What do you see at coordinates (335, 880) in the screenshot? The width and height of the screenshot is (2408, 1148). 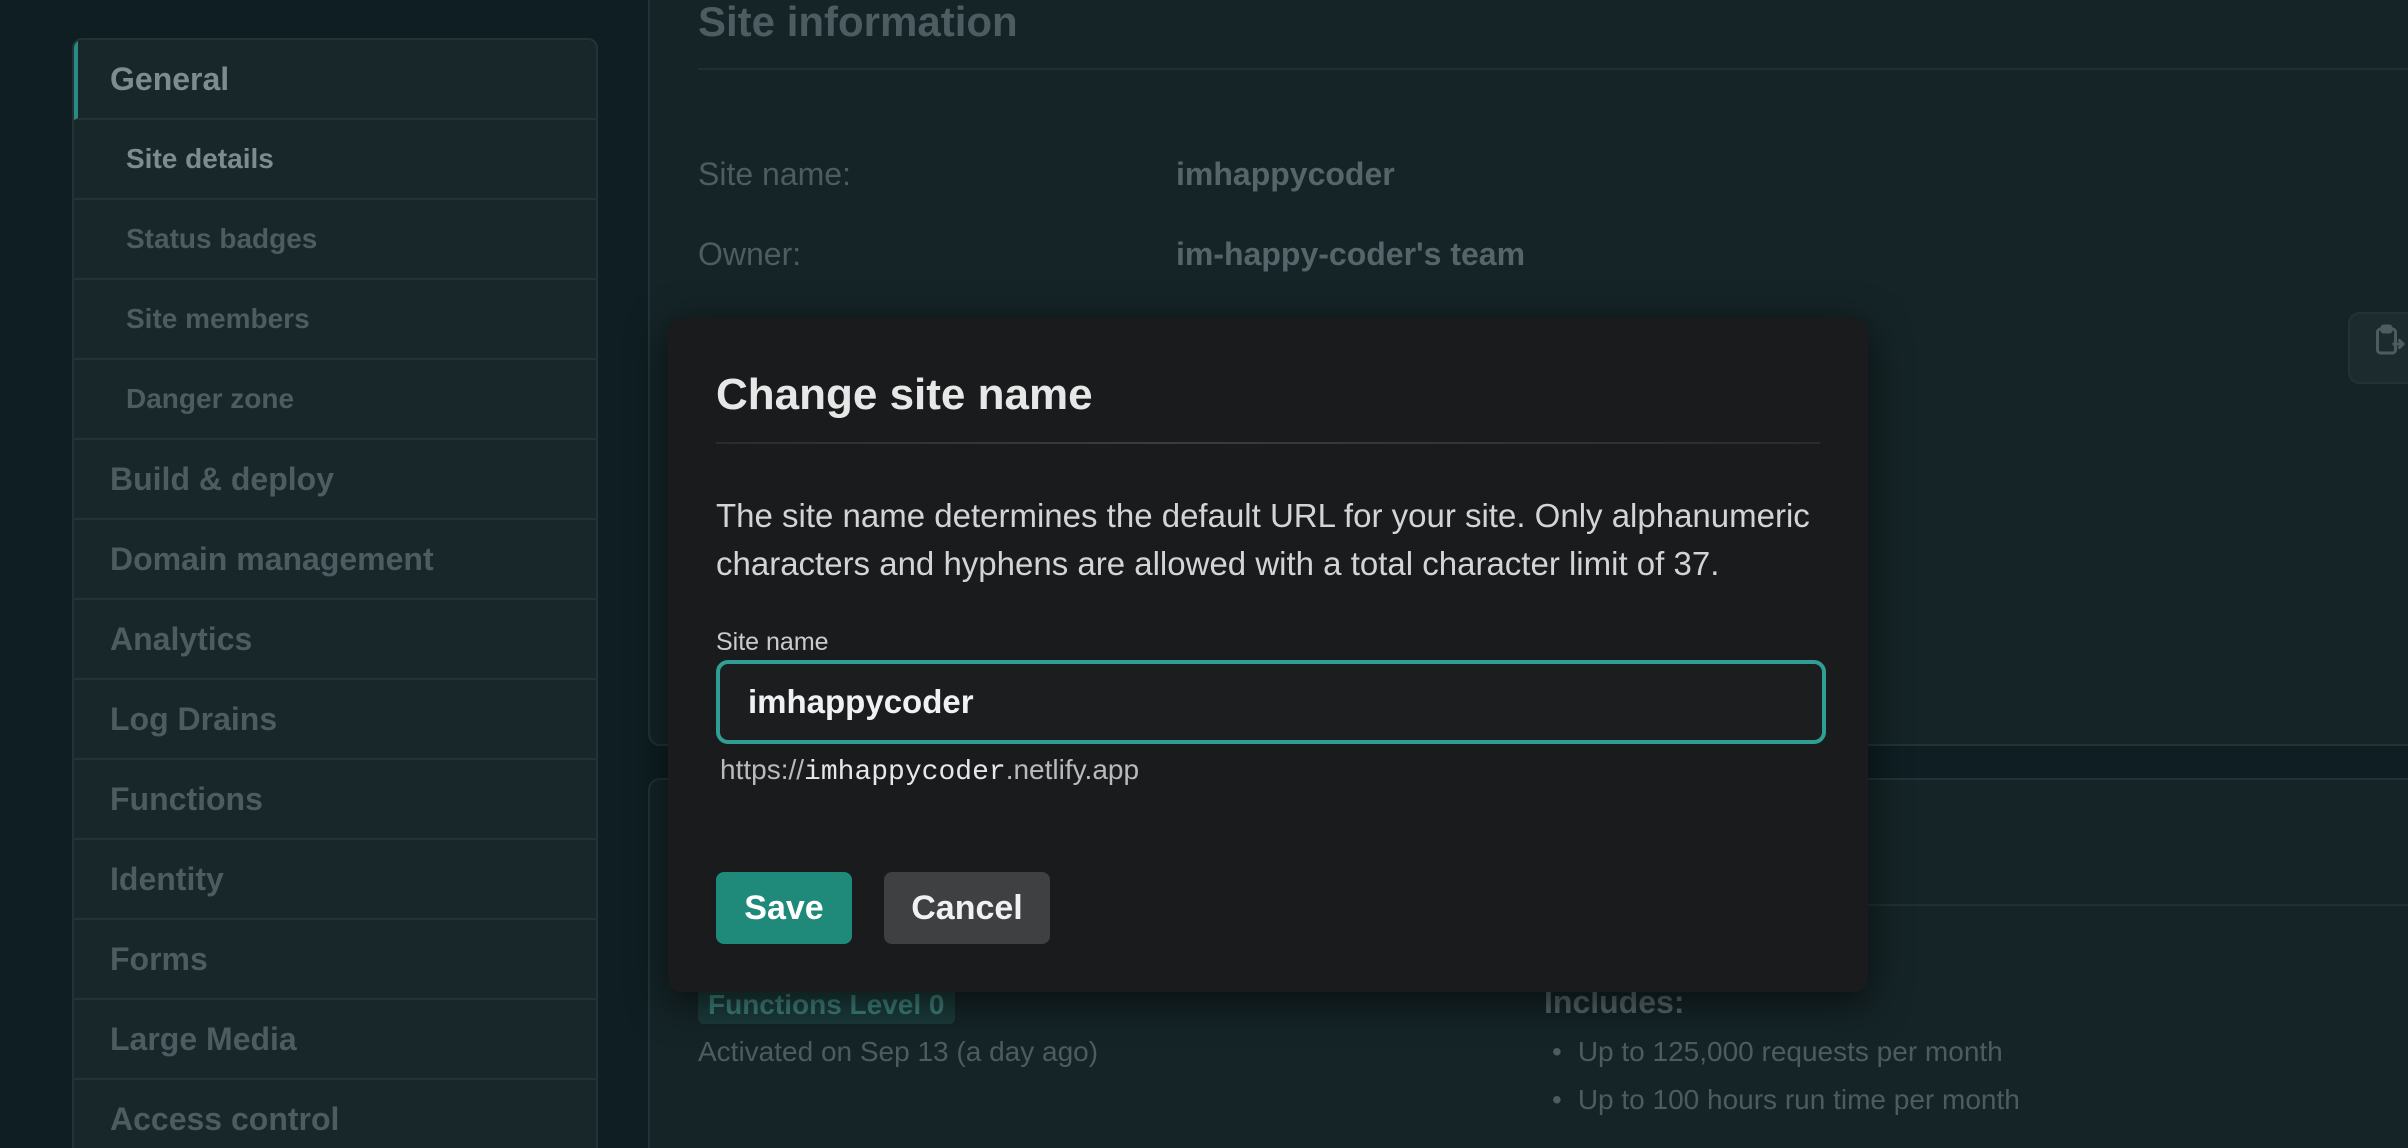 I see `sidebar-item-identity: Identity` at bounding box center [335, 880].